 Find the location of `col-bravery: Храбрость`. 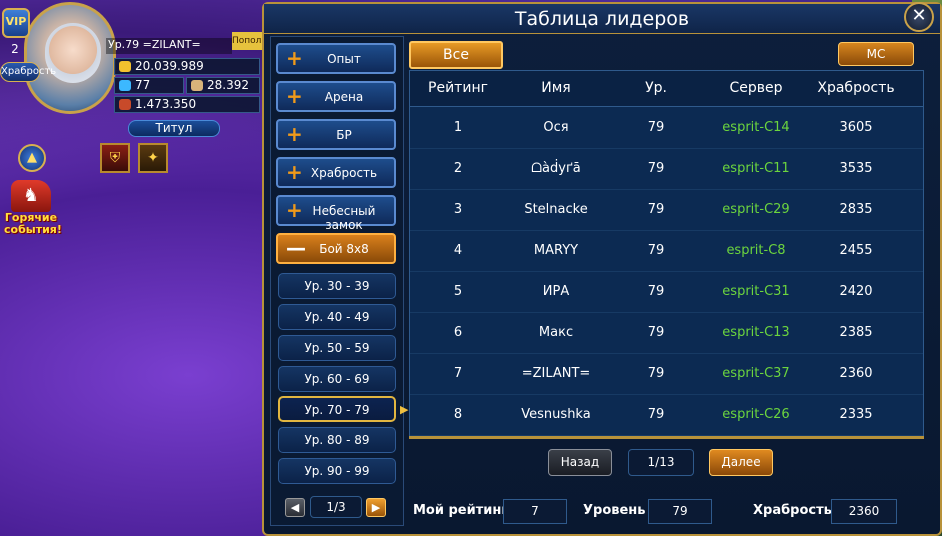

col-bravery: Храбрость is located at coordinates (856, 88).